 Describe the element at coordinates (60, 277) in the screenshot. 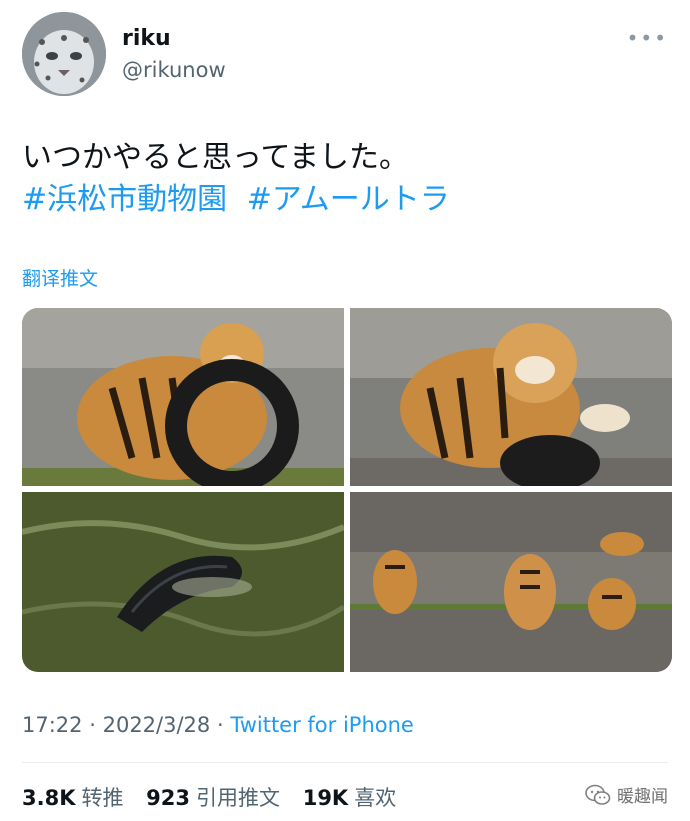

I see `translate-tweet-link: 翻译推文` at that location.